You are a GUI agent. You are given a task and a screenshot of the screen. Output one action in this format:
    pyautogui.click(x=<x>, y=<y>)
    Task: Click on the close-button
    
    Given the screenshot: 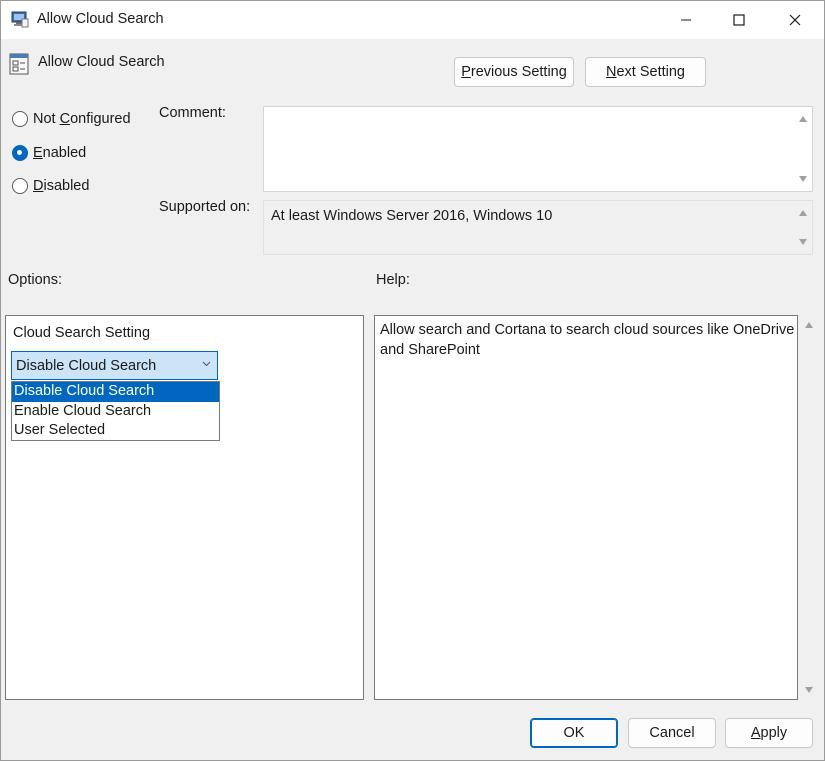 What is the action you would take?
    pyautogui.click(x=795, y=20)
    